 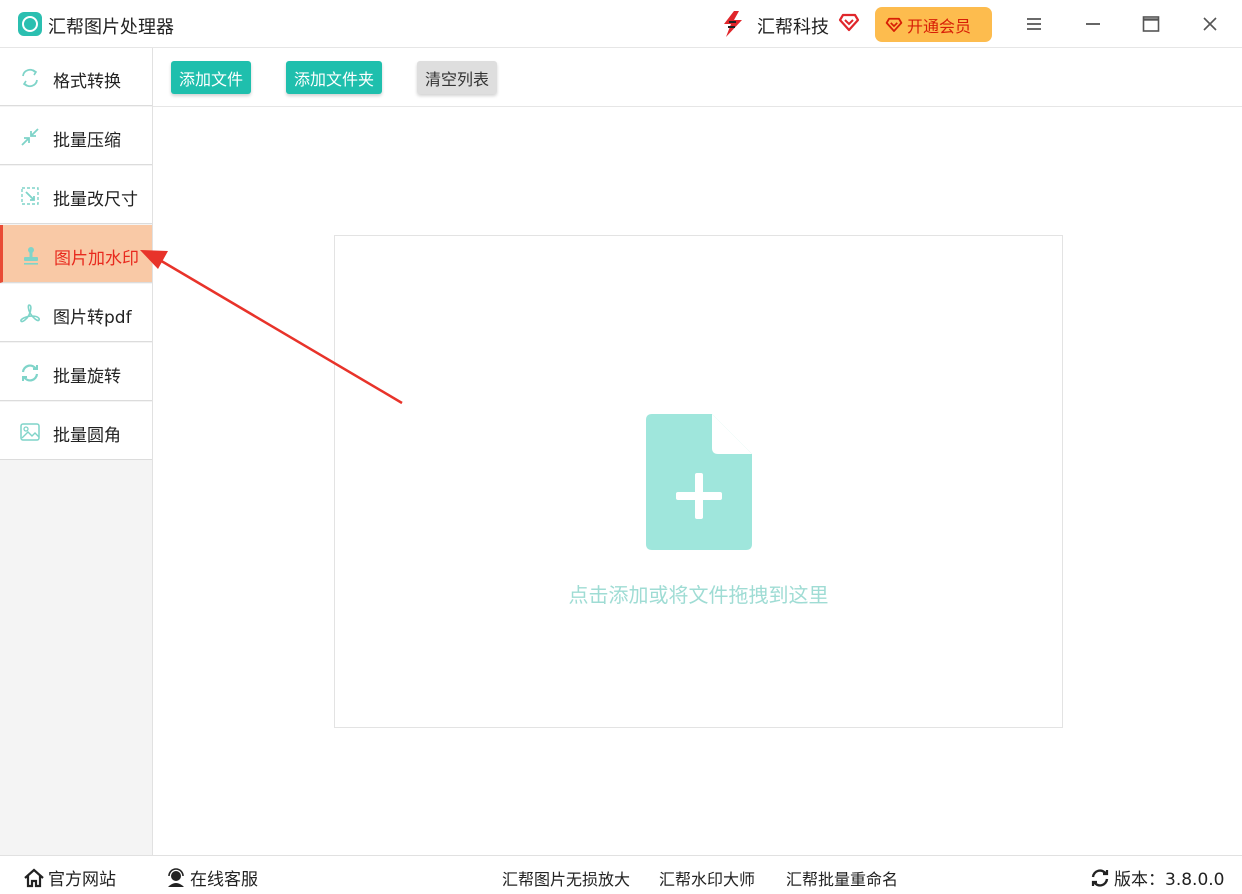 I want to click on sidebar: 格式转换 批量压缩 批量改尺寸 图片加水印 图片转pdf 批量旋转 批量圆角, so click(x=76, y=451).